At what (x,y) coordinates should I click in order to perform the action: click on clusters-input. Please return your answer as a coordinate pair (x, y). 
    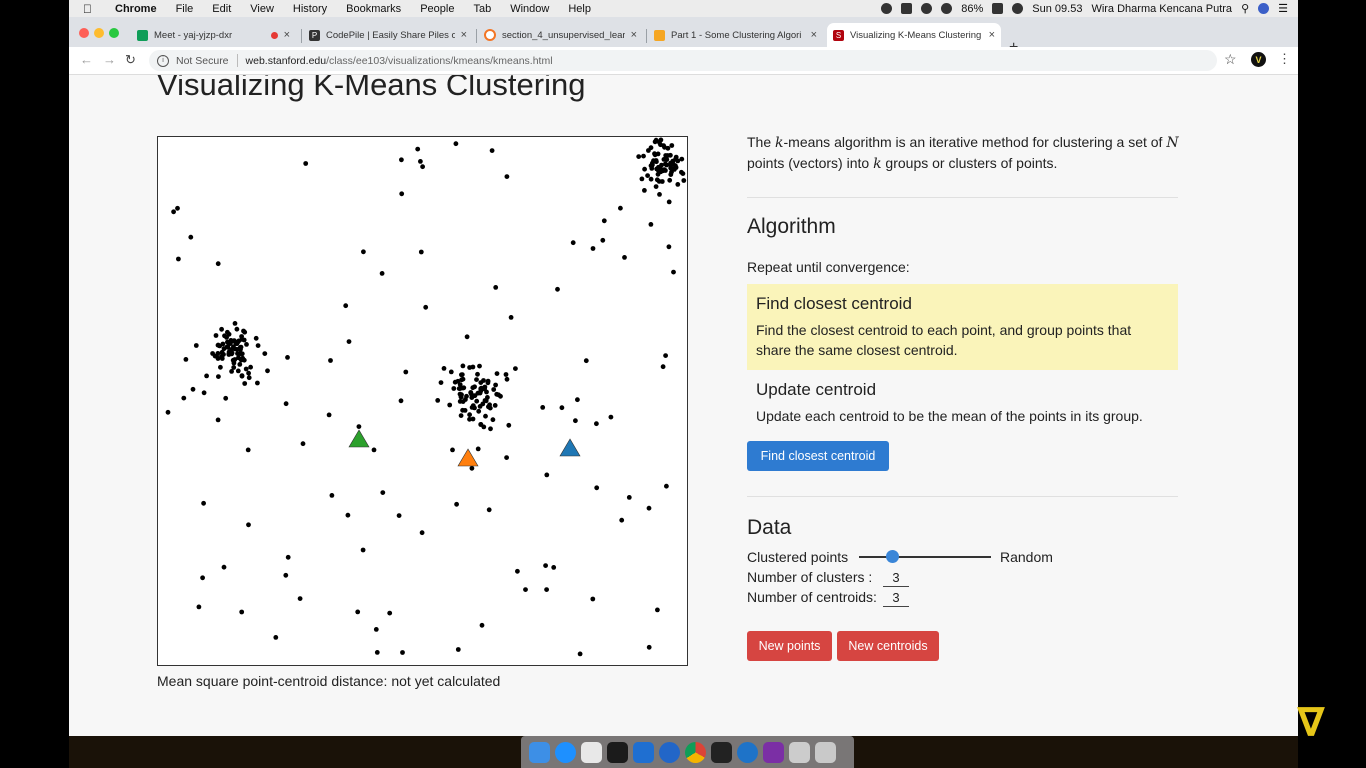
    Looking at the image, I should click on (896, 578).